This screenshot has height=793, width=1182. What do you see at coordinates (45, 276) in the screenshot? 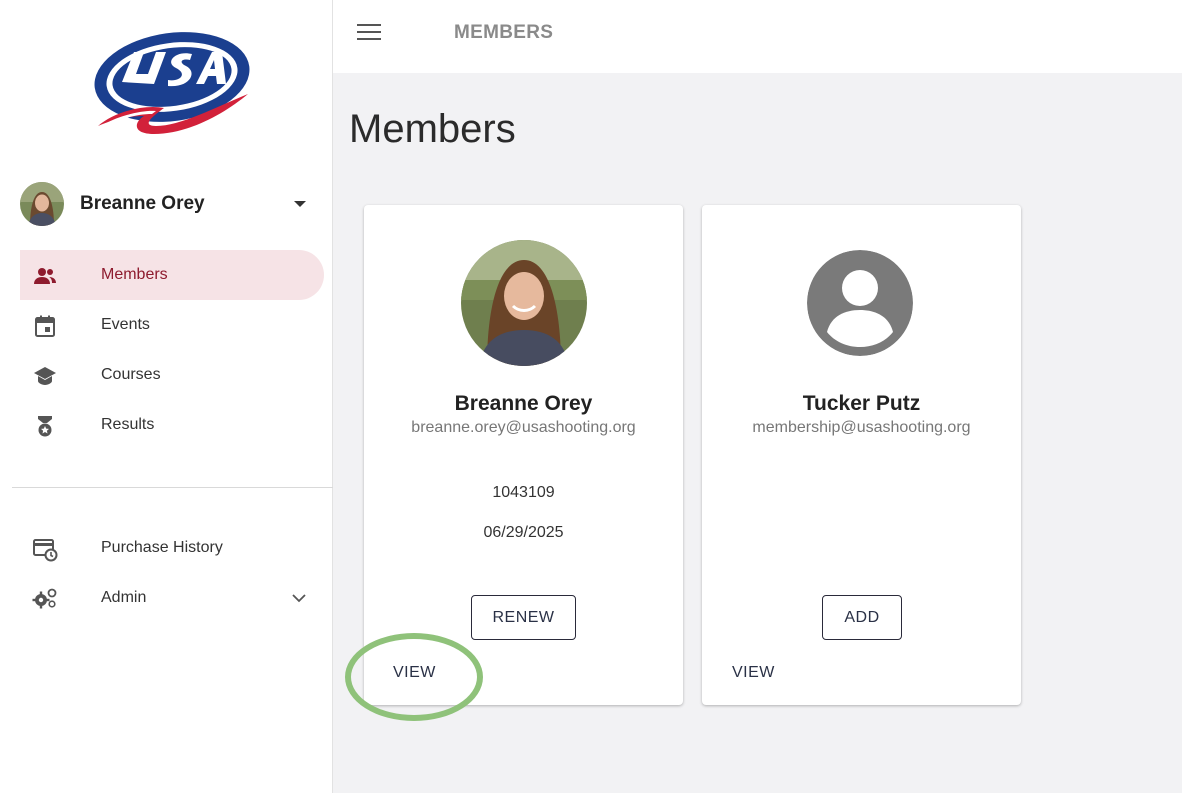
I see `people-icon` at bounding box center [45, 276].